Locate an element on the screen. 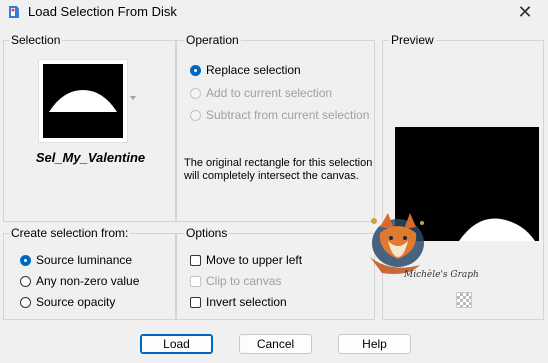 This screenshot has height=363, width=548. help-button: Help is located at coordinates (374, 344).